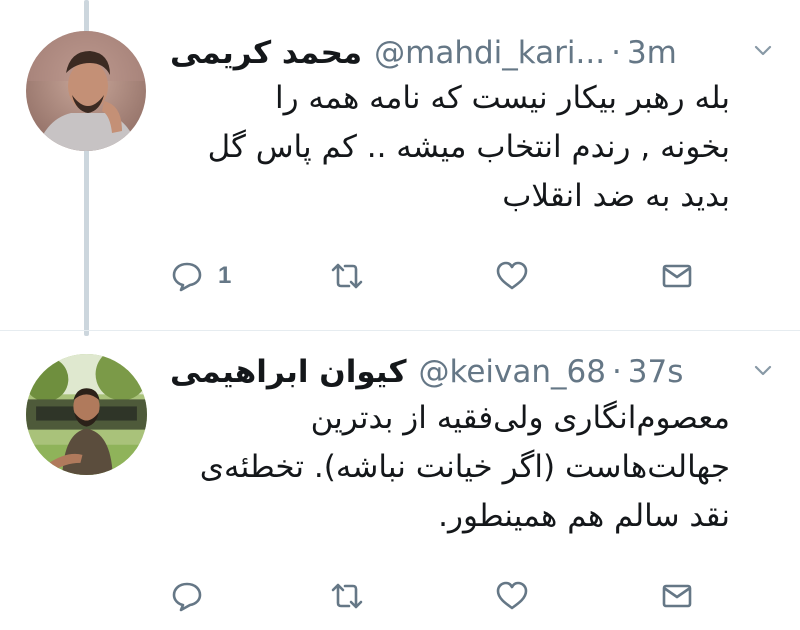  Describe the element at coordinates (502, 98) in the screenshot. I see `tweet-text-line: بله رهبر بیکار نیست که نامه همه را` at that location.